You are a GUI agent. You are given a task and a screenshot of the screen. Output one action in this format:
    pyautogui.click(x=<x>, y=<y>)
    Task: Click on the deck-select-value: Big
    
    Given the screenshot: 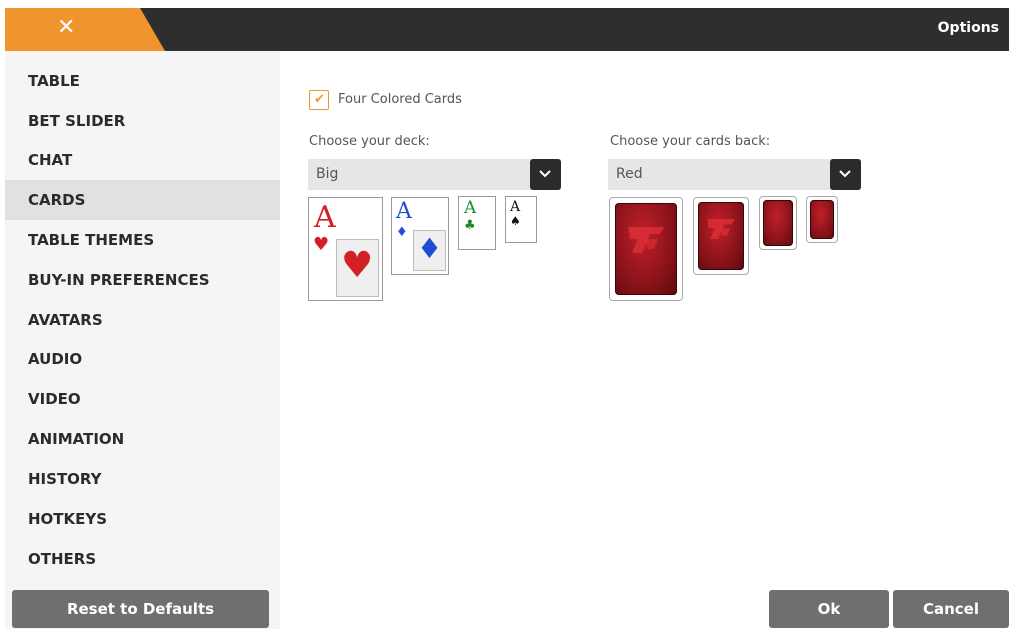 What is the action you would take?
    pyautogui.click(x=327, y=174)
    